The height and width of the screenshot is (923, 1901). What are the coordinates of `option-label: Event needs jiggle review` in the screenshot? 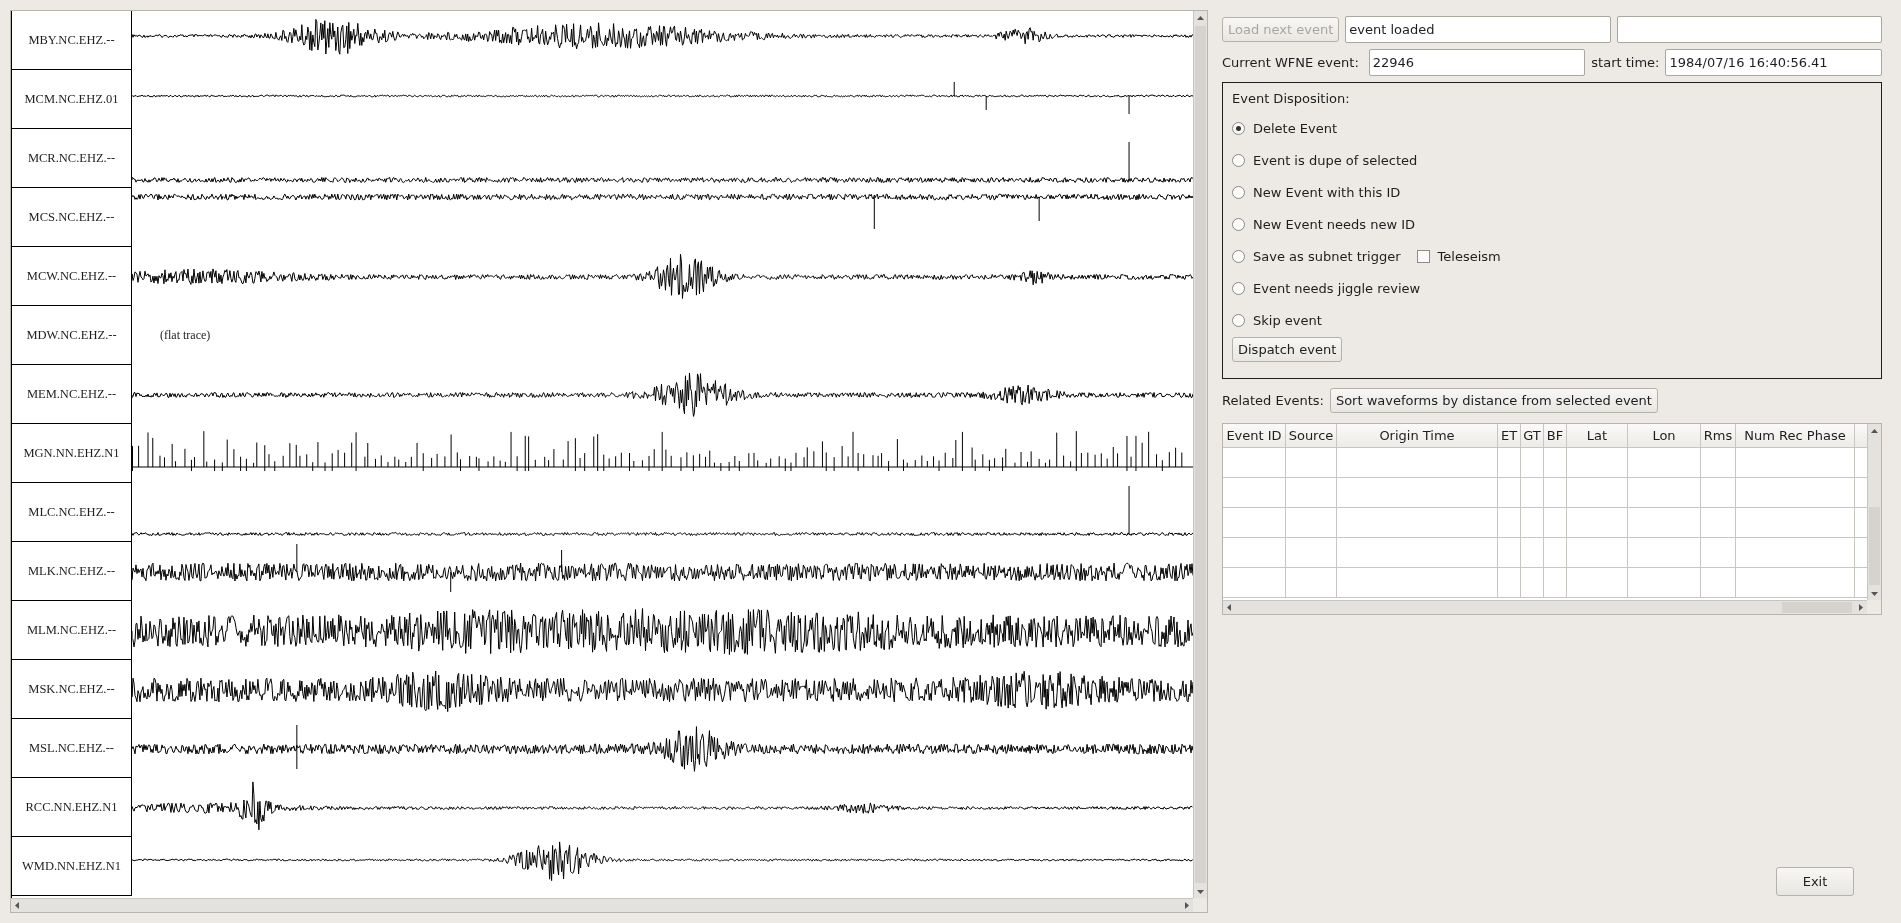 It's located at (1337, 288).